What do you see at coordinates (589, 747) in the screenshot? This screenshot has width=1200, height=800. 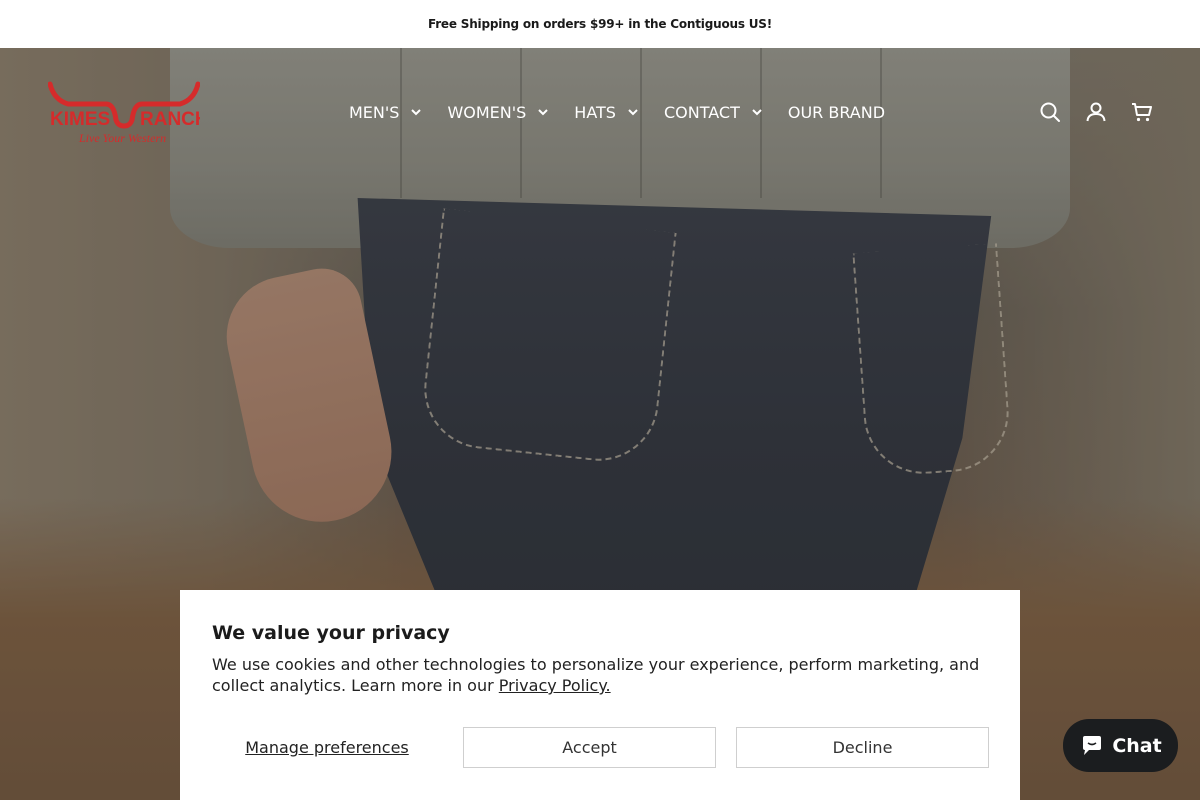 I see `accept-button: Accept` at bounding box center [589, 747].